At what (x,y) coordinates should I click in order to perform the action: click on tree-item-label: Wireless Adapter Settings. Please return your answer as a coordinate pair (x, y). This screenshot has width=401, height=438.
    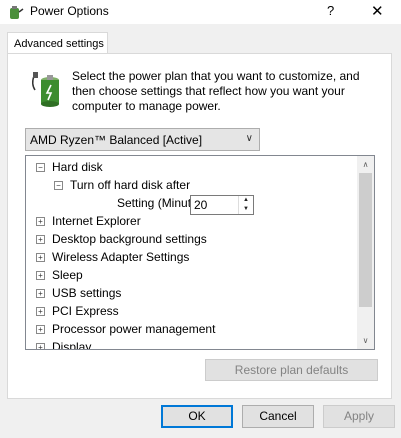
    Looking at the image, I should click on (121, 257).